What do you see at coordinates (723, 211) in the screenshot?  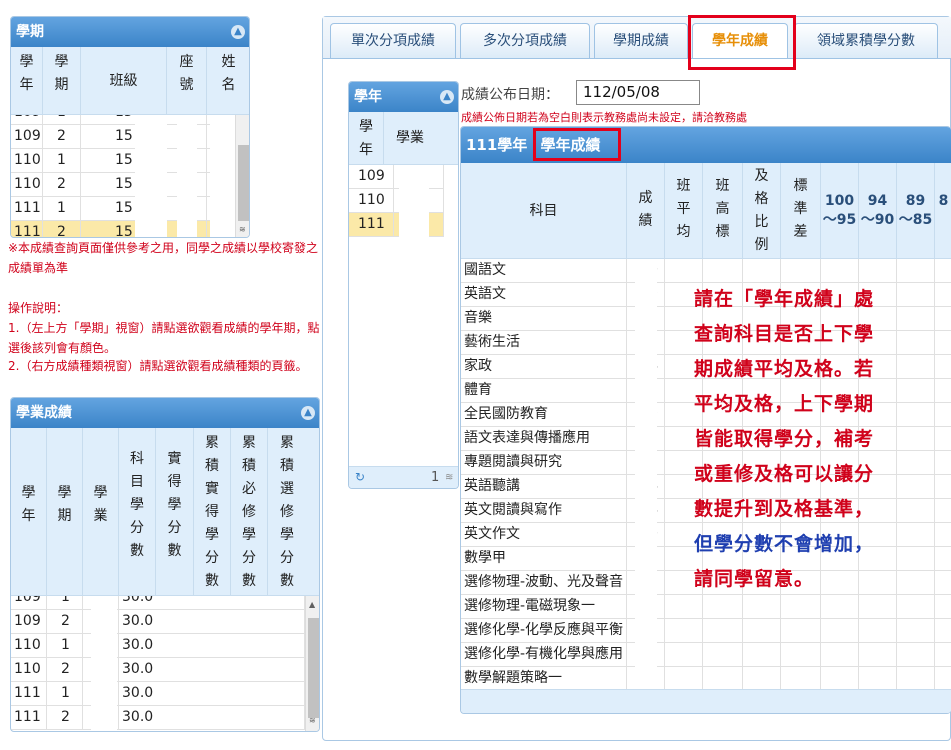 I see `col-header-class-high: 班高標` at bounding box center [723, 211].